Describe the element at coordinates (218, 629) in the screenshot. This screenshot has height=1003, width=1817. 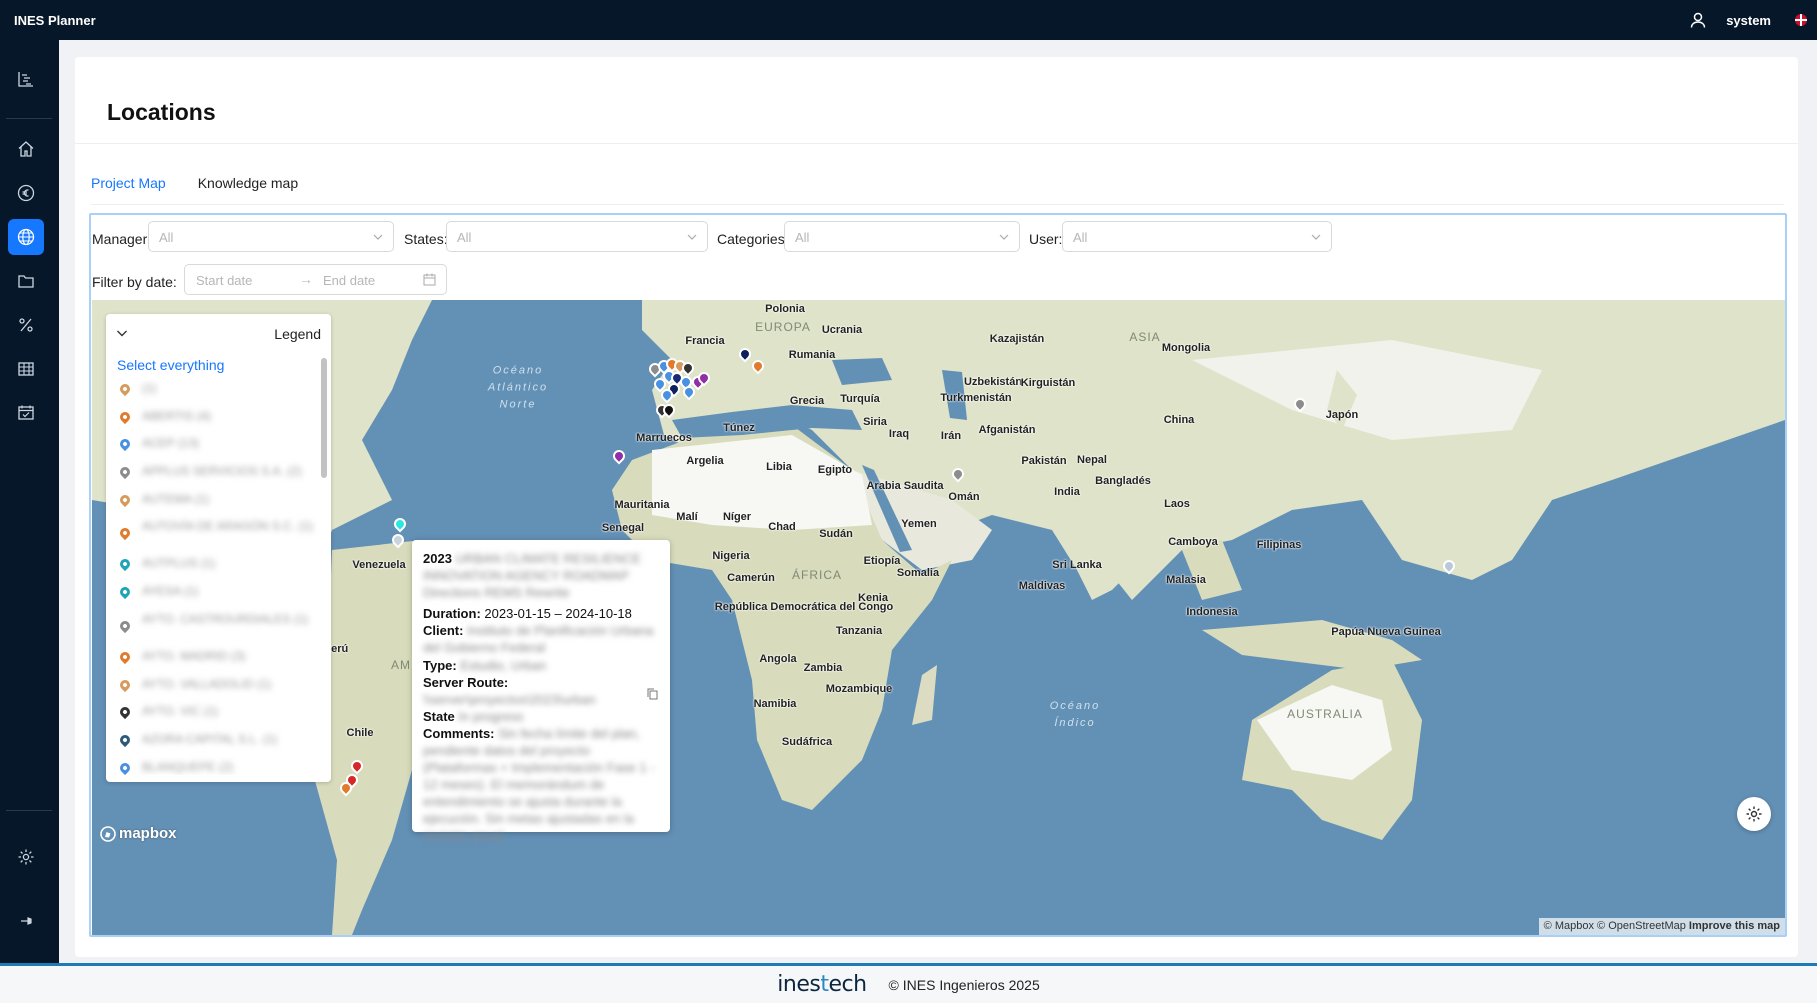
I see `legend-item: AYTO. CASTROURDIALES (1)` at that location.